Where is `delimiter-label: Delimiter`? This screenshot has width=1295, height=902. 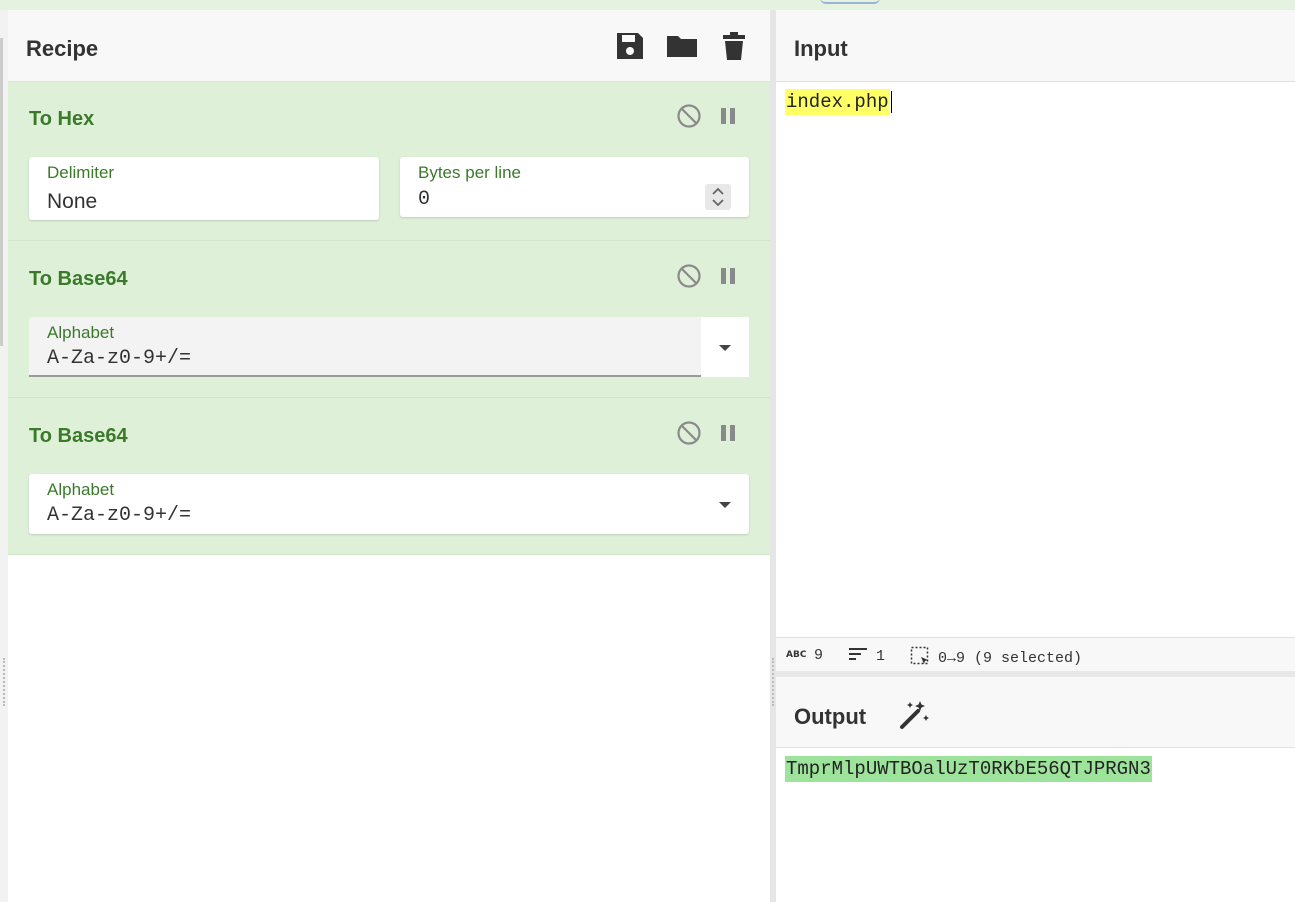 delimiter-label: Delimiter is located at coordinates (81, 172).